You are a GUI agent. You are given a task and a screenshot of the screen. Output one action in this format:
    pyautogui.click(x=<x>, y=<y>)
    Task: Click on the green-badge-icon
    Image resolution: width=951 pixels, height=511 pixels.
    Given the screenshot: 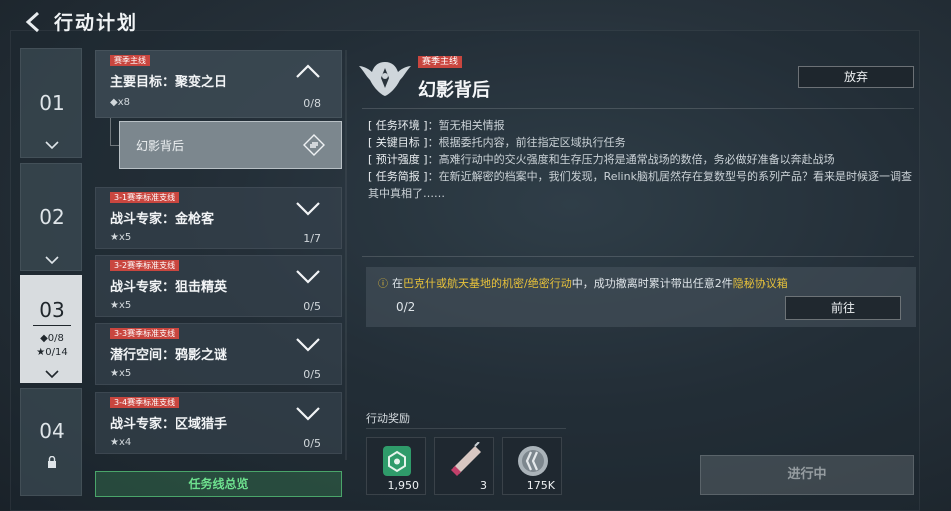 What is the action you would take?
    pyautogui.click(x=397, y=461)
    